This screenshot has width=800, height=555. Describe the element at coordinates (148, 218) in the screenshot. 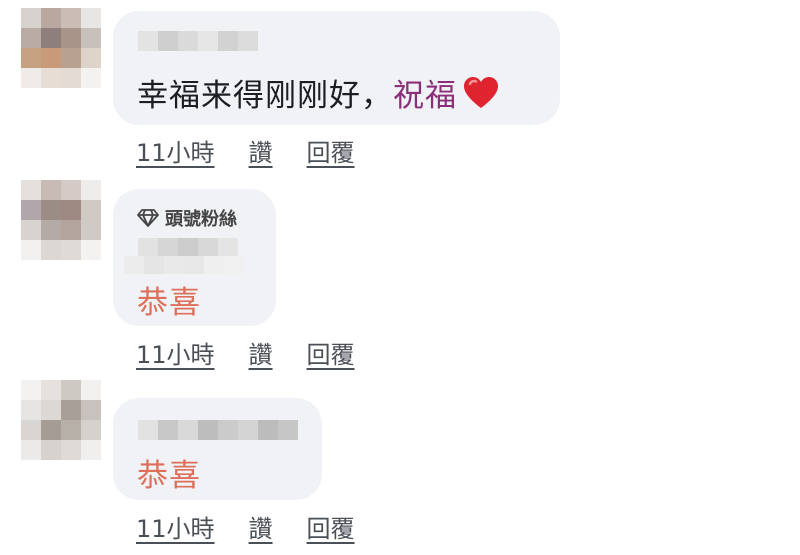

I see `diamond-icon` at that location.